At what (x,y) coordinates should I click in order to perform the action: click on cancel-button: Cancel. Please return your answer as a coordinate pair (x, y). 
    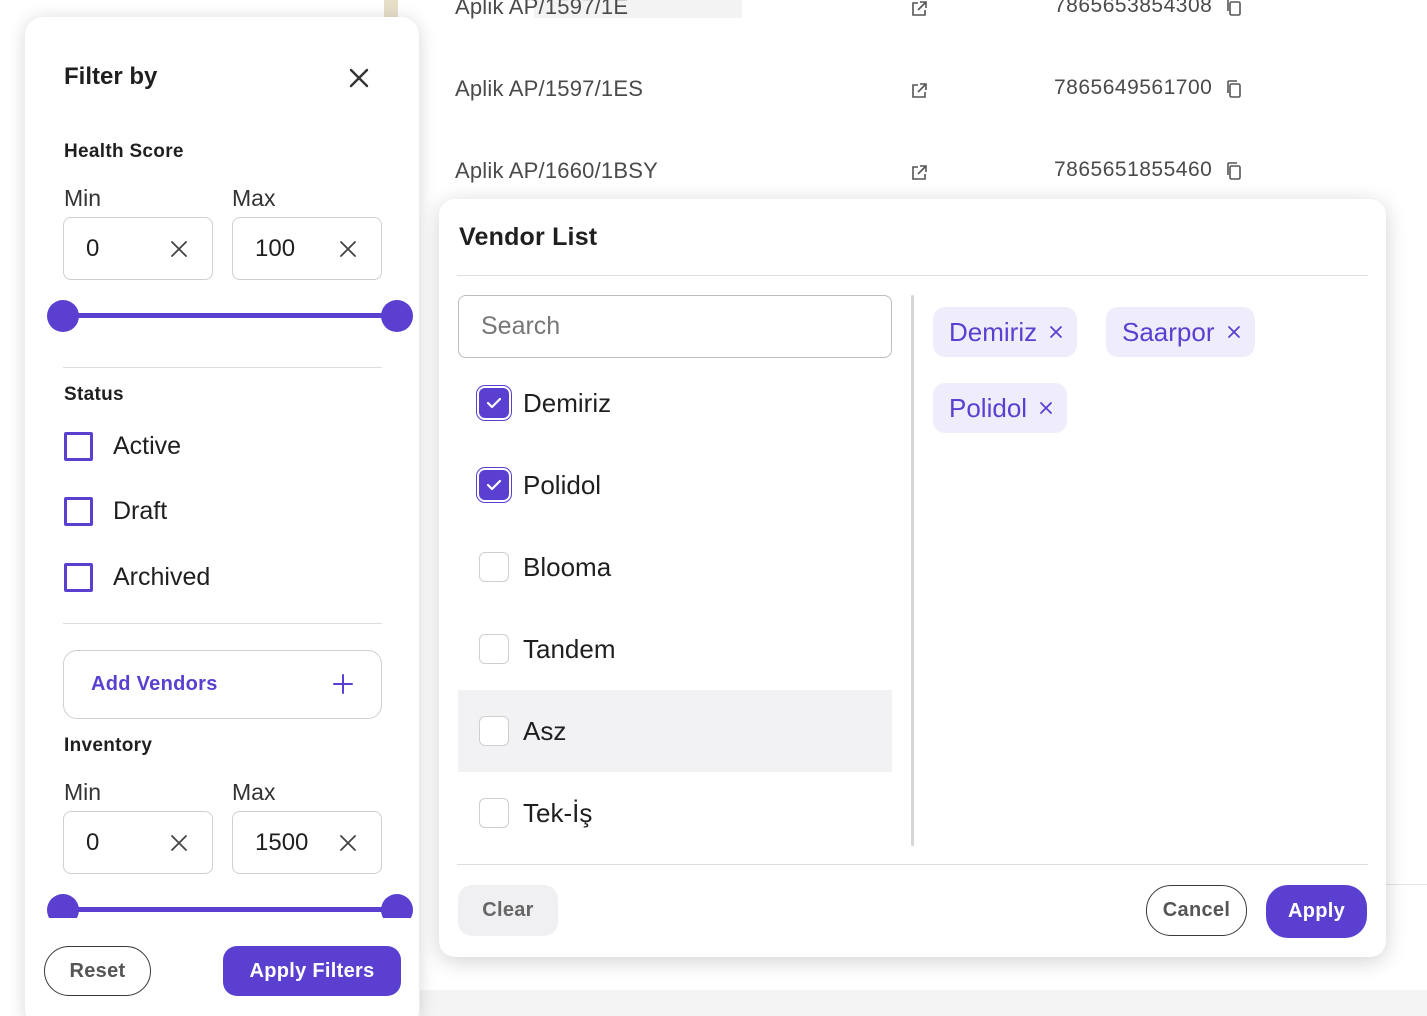
    Looking at the image, I should click on (1196, 910).